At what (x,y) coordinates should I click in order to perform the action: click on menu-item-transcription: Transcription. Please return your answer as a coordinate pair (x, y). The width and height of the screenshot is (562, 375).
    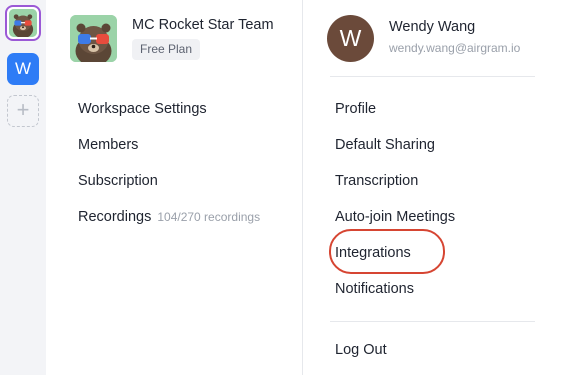
    Looking at the image, I should click on (395, 187).